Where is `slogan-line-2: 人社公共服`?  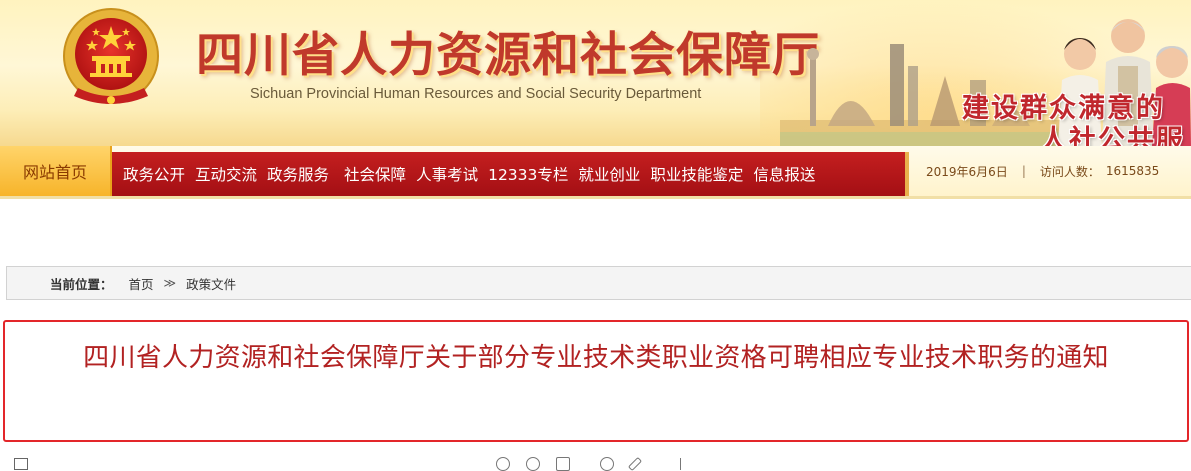 slogan-line-2: 人社公共服 is located at coordinates (1112, 135).